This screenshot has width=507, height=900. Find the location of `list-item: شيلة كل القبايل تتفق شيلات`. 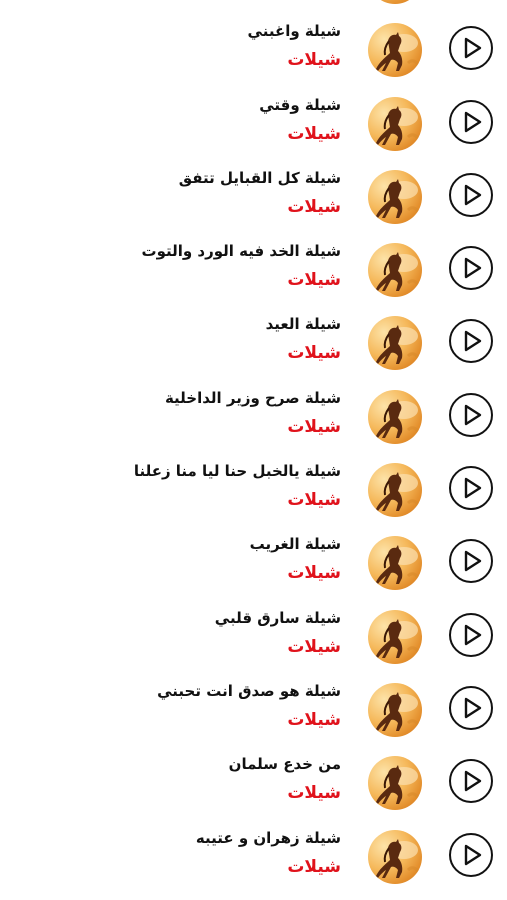

list-item: شيلة كل القبايل تتفق شيلات is located at coordinates (253, 195).